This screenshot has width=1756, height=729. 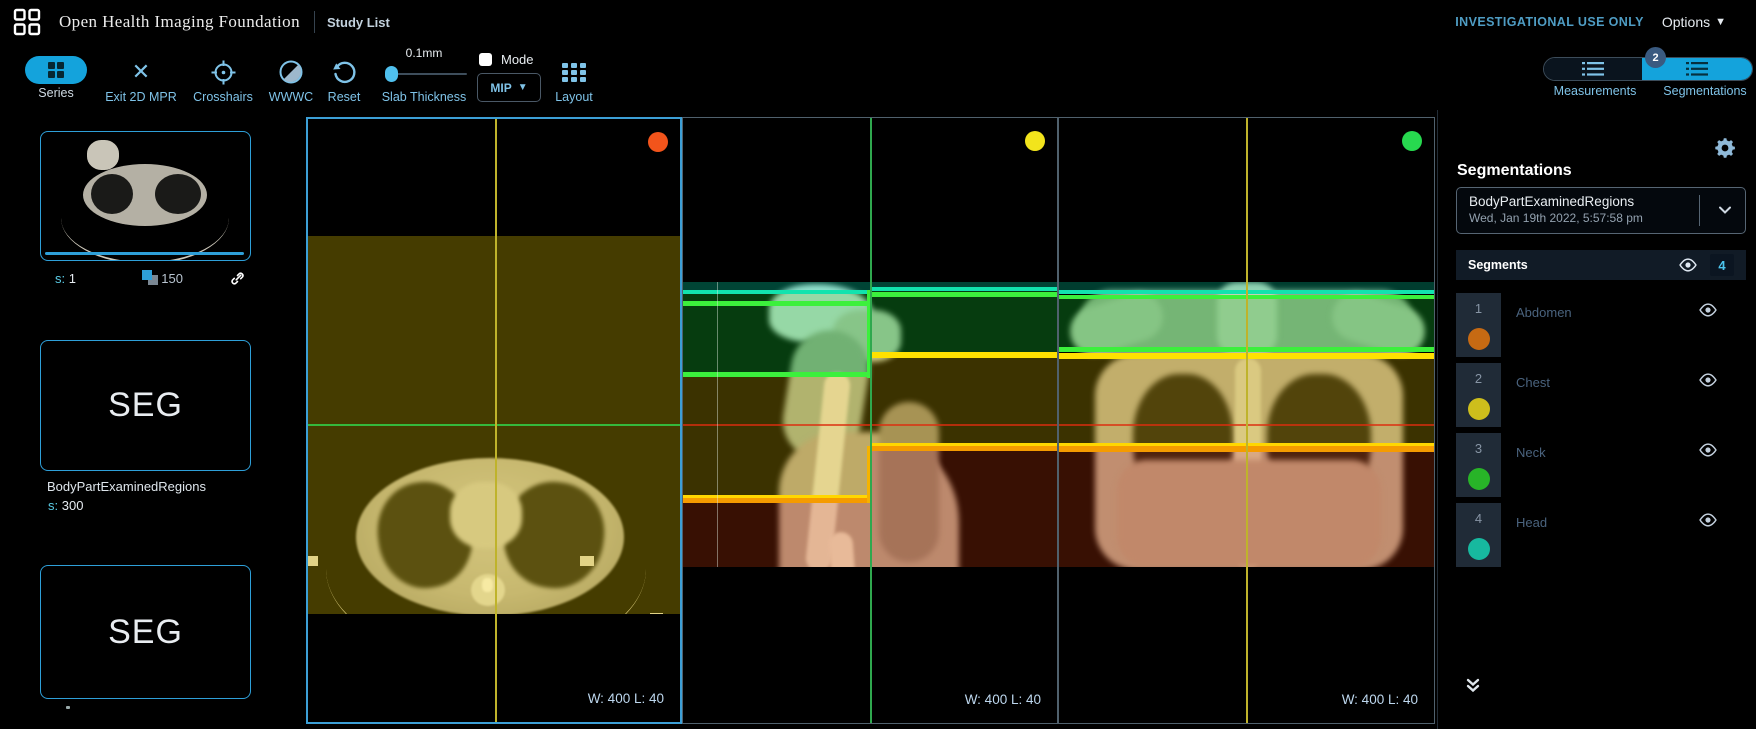 What do you see at coordinates (424, 53) in the screenshot?
I see `slab-thickness-value: 0.1mm` at bounding box center [424, 53].